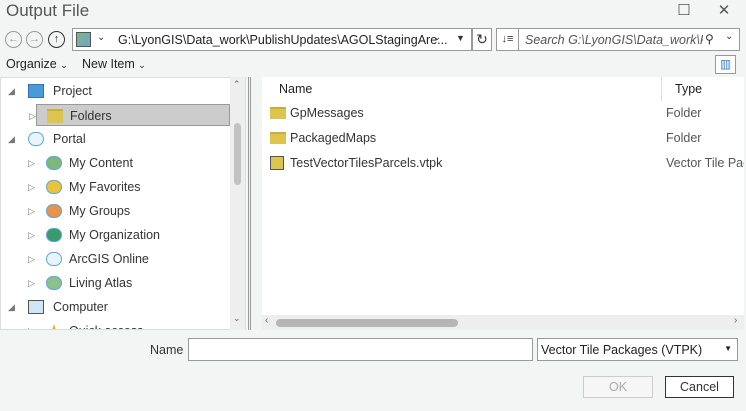  Describe the element at coordinates (360, 349) in the screenshot. I see `name-input` at that location.